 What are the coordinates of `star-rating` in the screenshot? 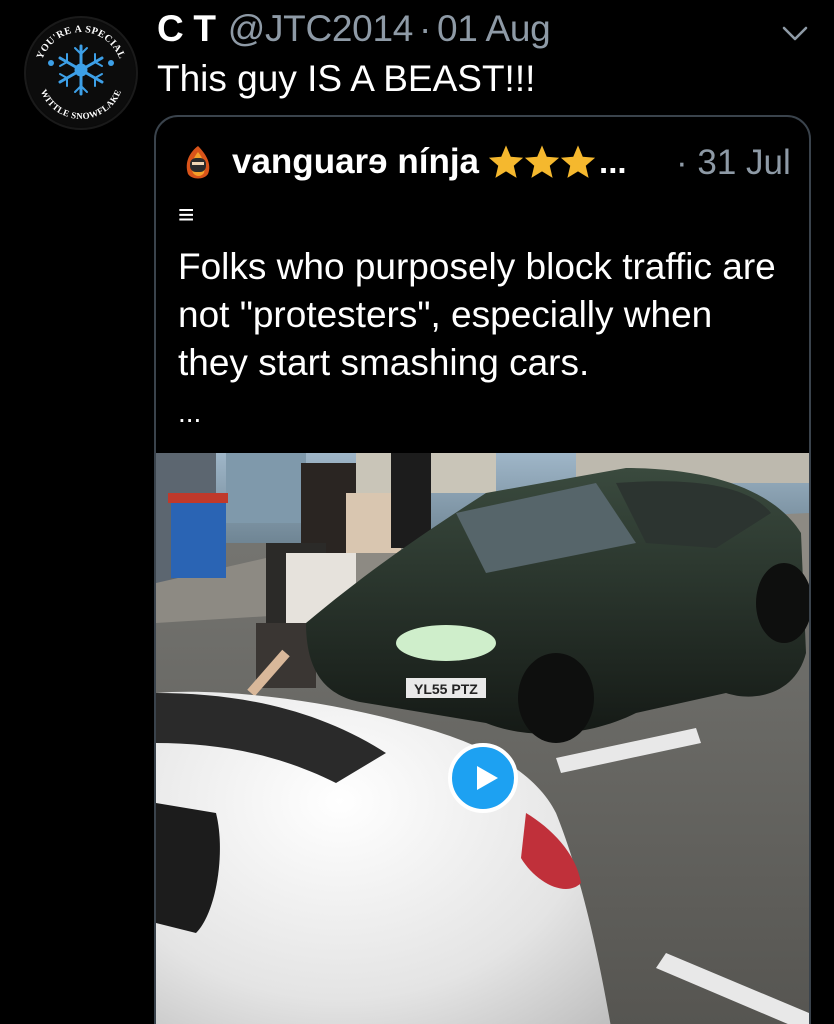 It's located at (542, 162).